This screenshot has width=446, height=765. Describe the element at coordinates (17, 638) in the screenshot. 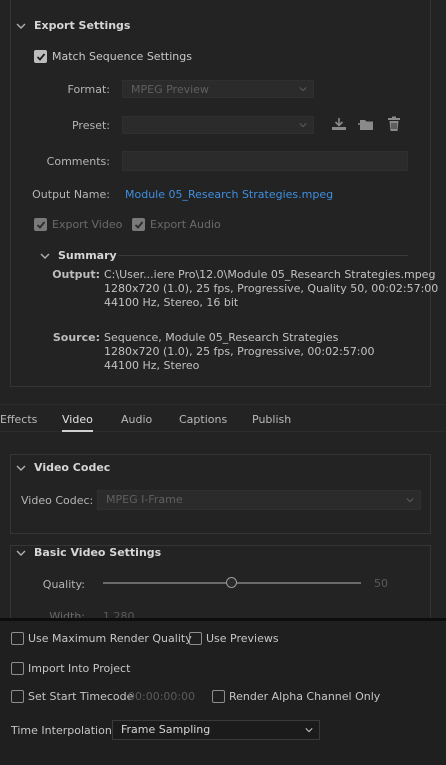

I see `max-render-quality-checkbox` at that location.